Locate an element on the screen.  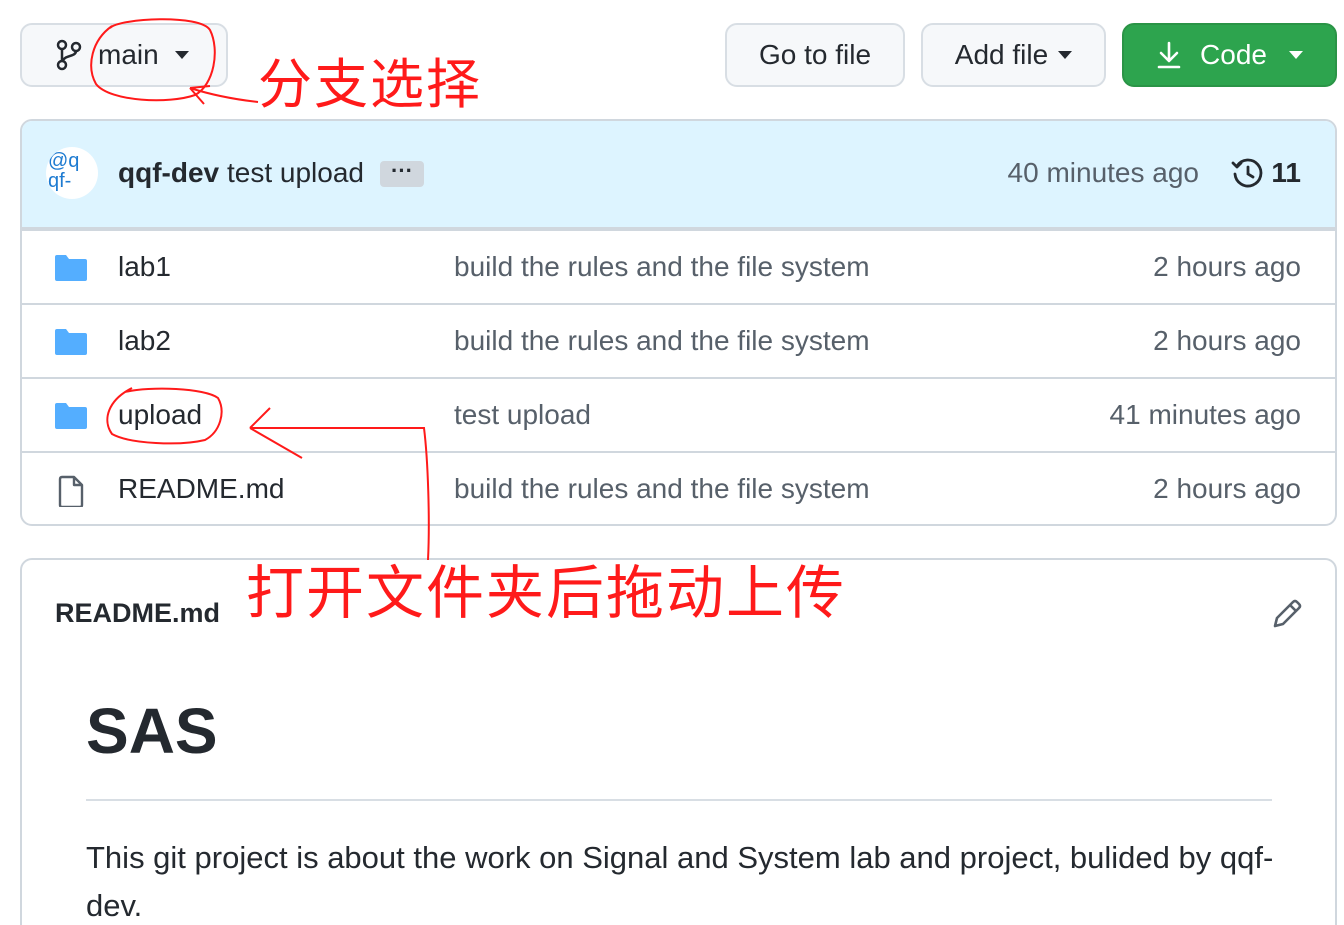
file-name: lab2 is located at coordinates (144, 341).